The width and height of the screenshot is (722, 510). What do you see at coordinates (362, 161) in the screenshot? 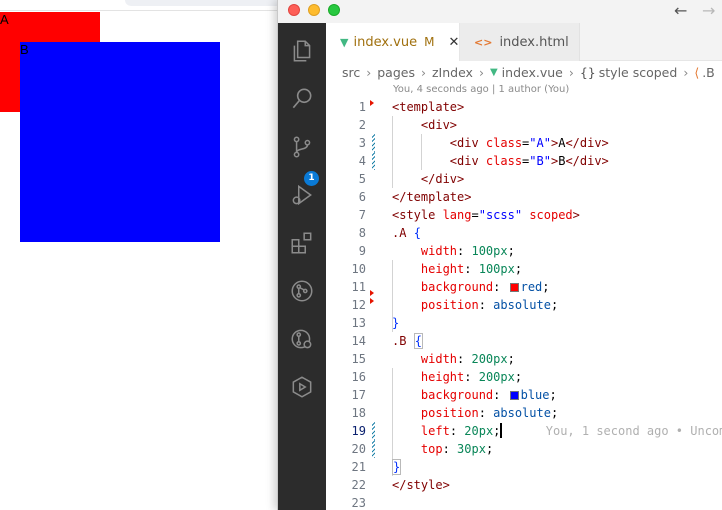
I see `line-number: 4` at bounding box center [362, 161].